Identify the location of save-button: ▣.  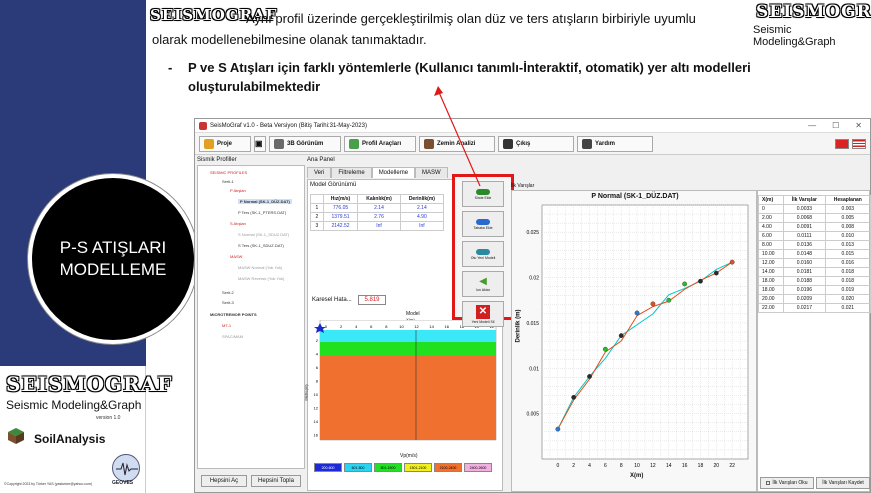
(260, 143).